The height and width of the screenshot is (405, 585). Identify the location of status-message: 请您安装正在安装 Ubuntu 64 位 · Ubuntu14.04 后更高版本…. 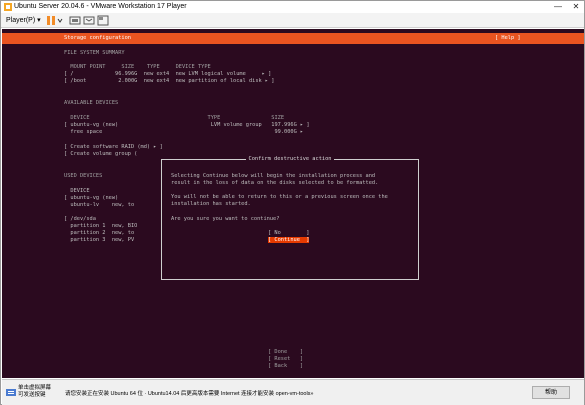
(189, 394).